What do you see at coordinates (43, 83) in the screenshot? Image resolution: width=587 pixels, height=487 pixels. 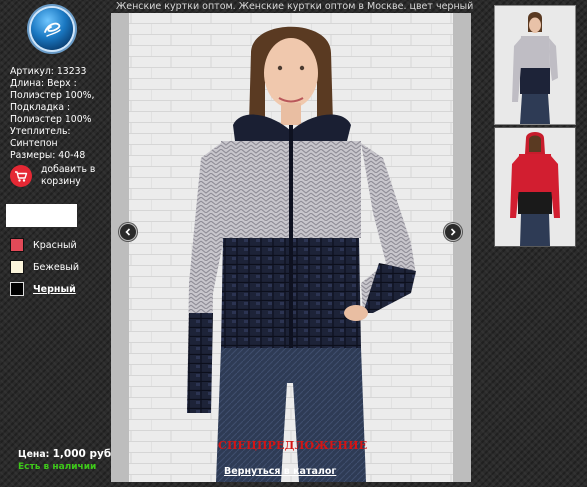 I see `spec-line: Длина: Верх :` at bounding box center [43, 83].